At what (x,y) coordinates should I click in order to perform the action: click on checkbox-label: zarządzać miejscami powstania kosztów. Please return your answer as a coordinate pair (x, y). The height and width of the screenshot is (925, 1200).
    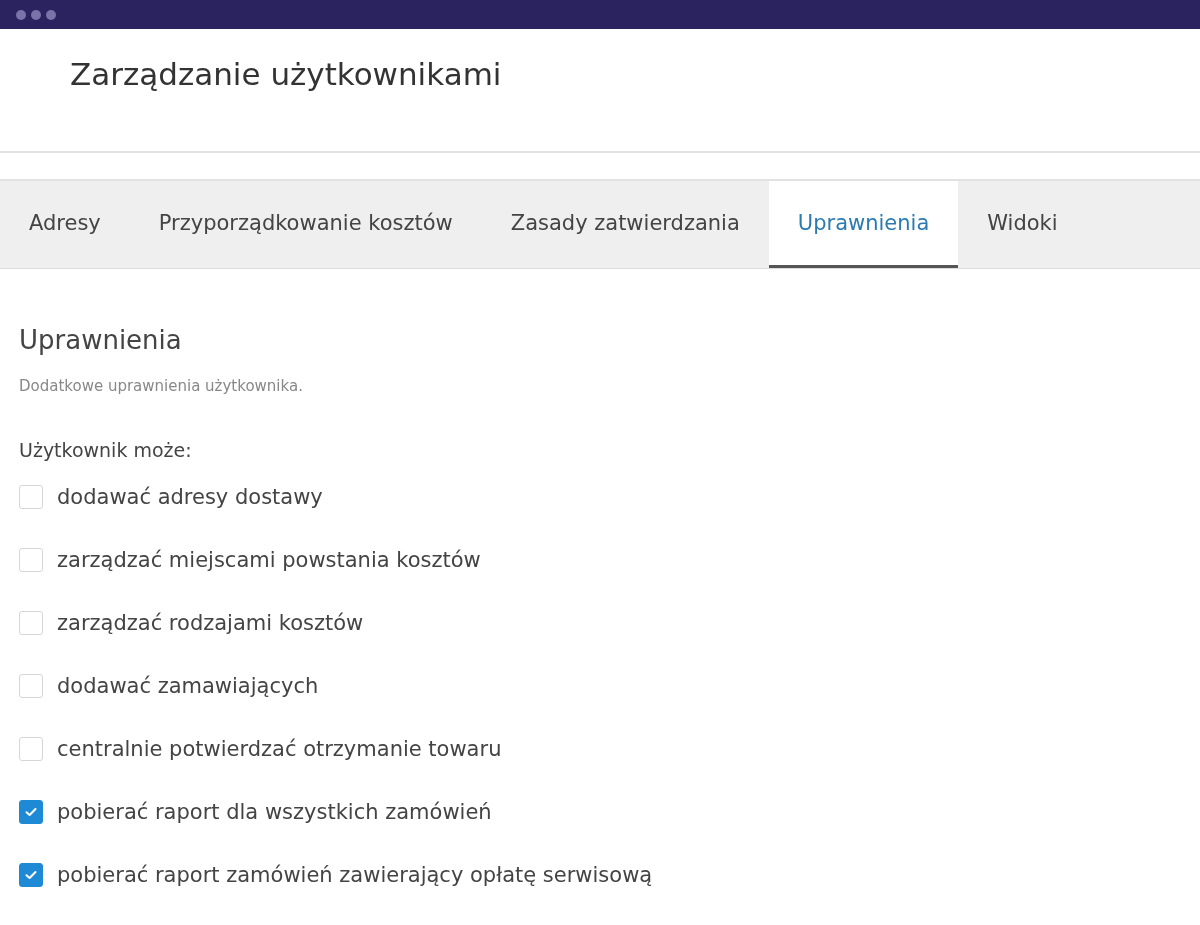
    Looking at the image, I should click on (269, 559).